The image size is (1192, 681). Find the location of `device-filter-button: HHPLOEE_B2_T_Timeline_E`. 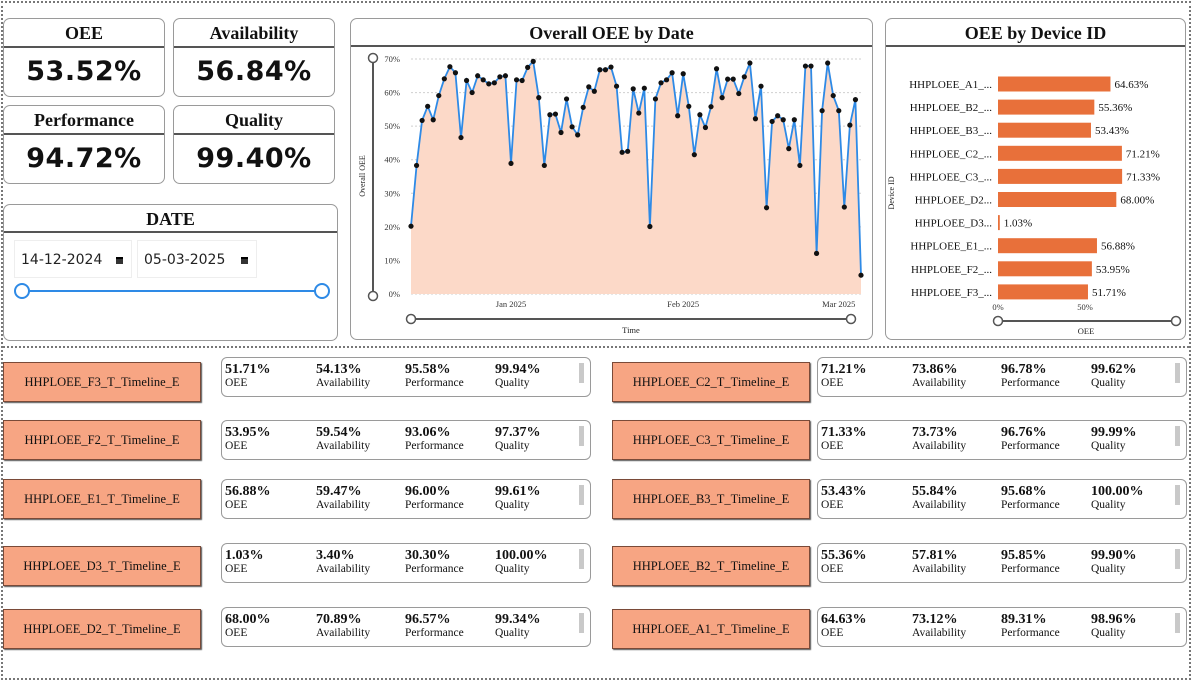

device-filter-button: HHPLOEE_B2_T_Timeline_E is located at coordinates (711, 566).